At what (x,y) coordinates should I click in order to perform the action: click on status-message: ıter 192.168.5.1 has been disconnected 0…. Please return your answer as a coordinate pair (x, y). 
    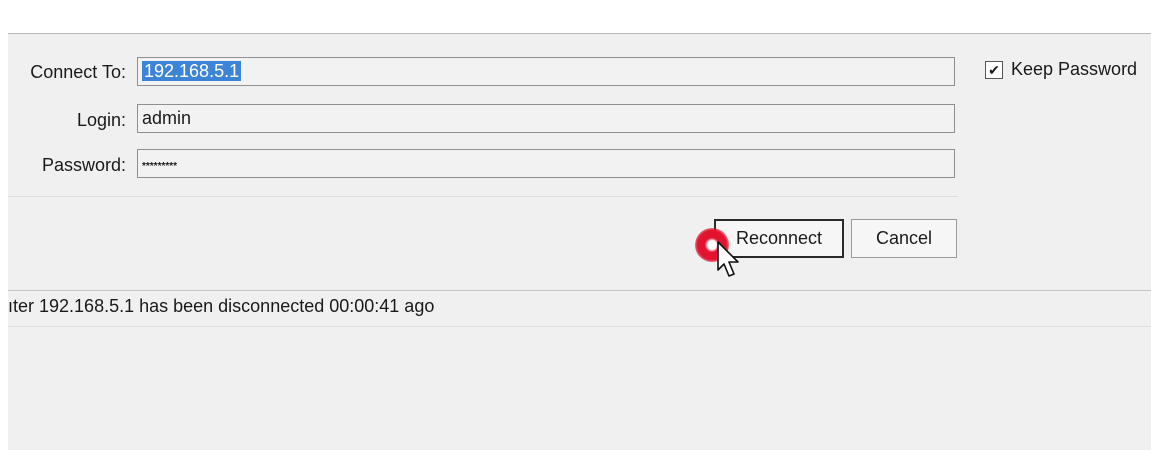
    Looking at the image, I should click on (221, 306).